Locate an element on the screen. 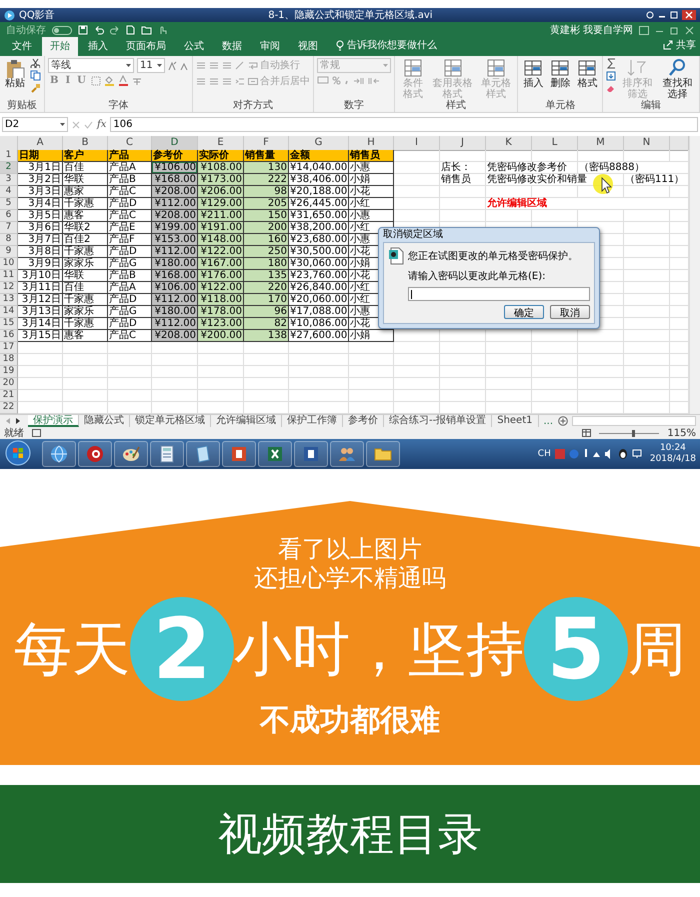 Image resolution: width=700 pixels, height=897 pixels. app-title: QQ影音 is located at coordinates (37, 15).